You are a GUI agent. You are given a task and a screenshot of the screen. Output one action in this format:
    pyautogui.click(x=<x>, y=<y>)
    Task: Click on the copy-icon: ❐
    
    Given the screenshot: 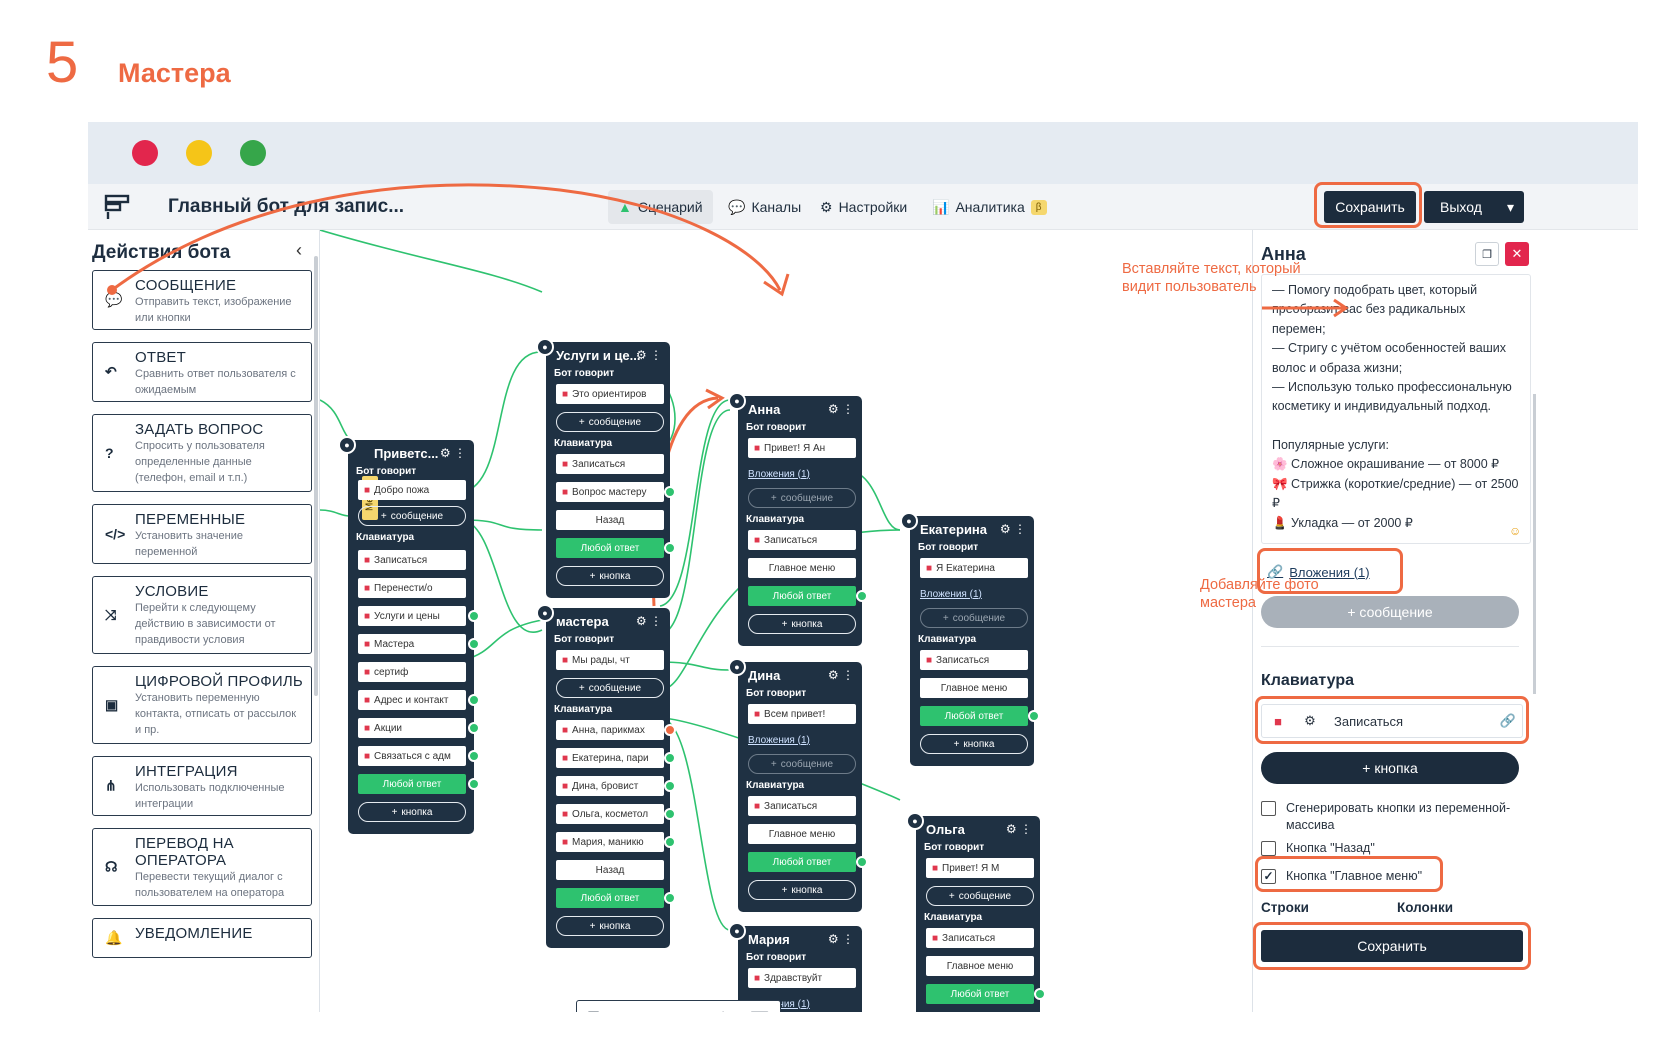 What is the action you would take?
    pyautogui.click(x=1487, y=254)
    